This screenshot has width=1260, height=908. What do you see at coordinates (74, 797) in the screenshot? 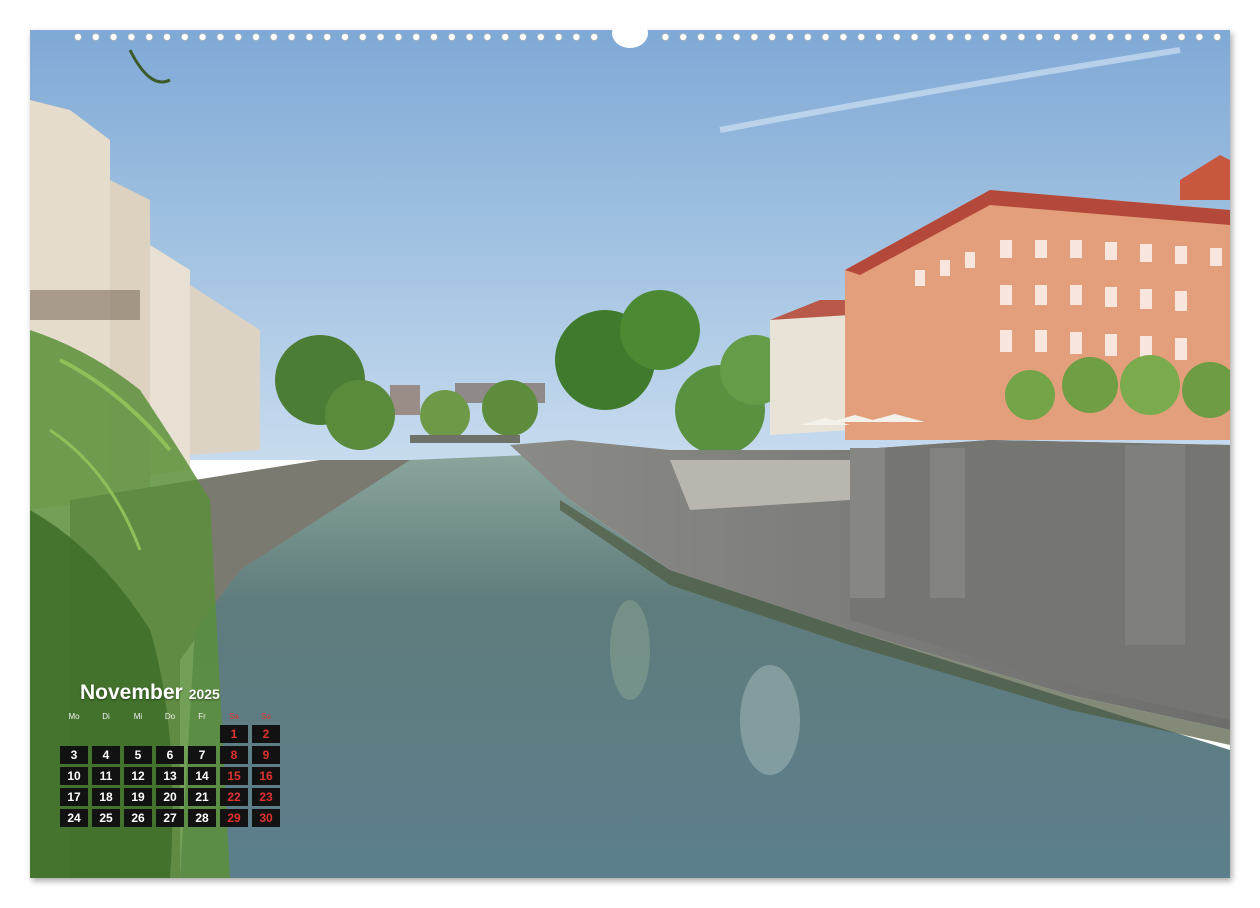
I see `calendar-day: 17` at bounding box center [74, 797].